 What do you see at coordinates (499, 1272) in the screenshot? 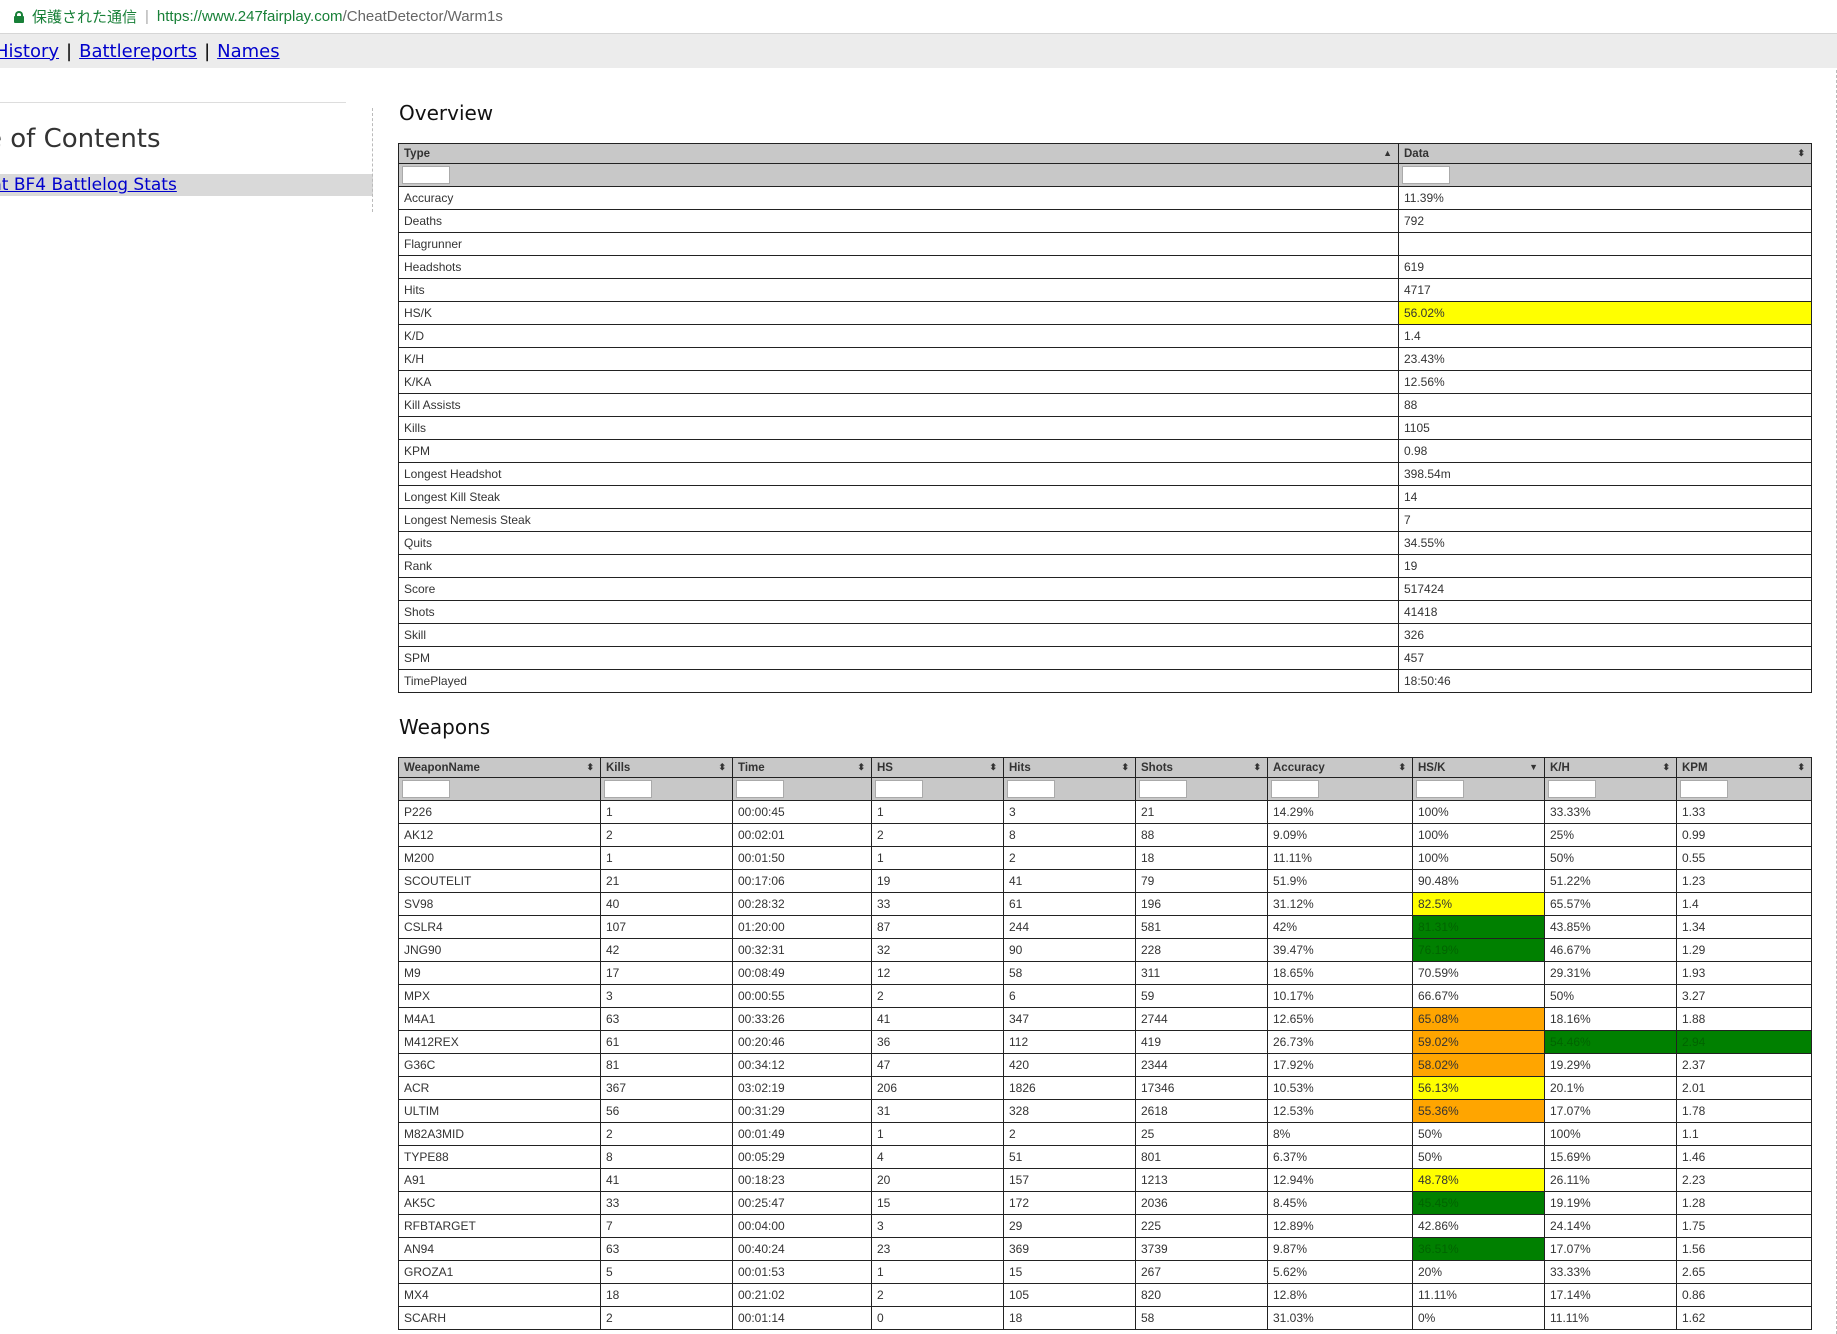
I see `weapon-cell: GROZA1` at bounding box center [499, 1272].